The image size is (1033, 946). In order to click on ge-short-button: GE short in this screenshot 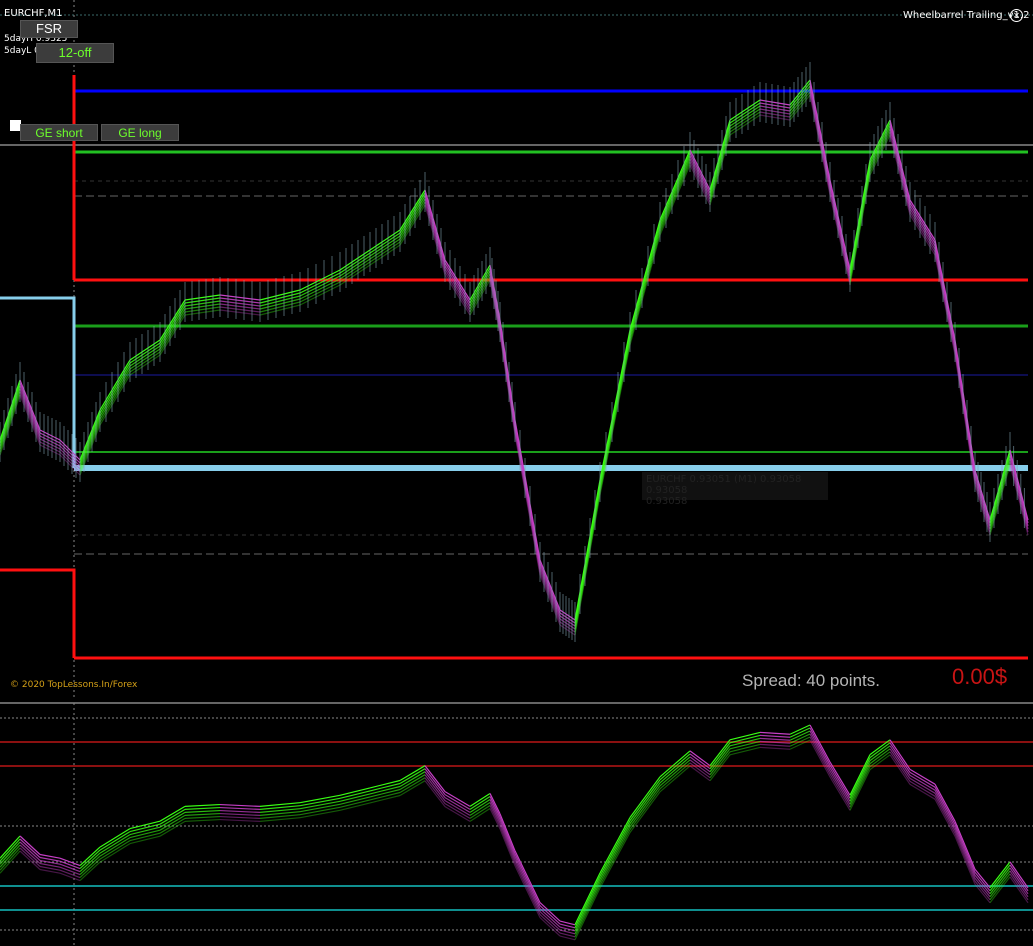, I will do `click(59, 132)`.